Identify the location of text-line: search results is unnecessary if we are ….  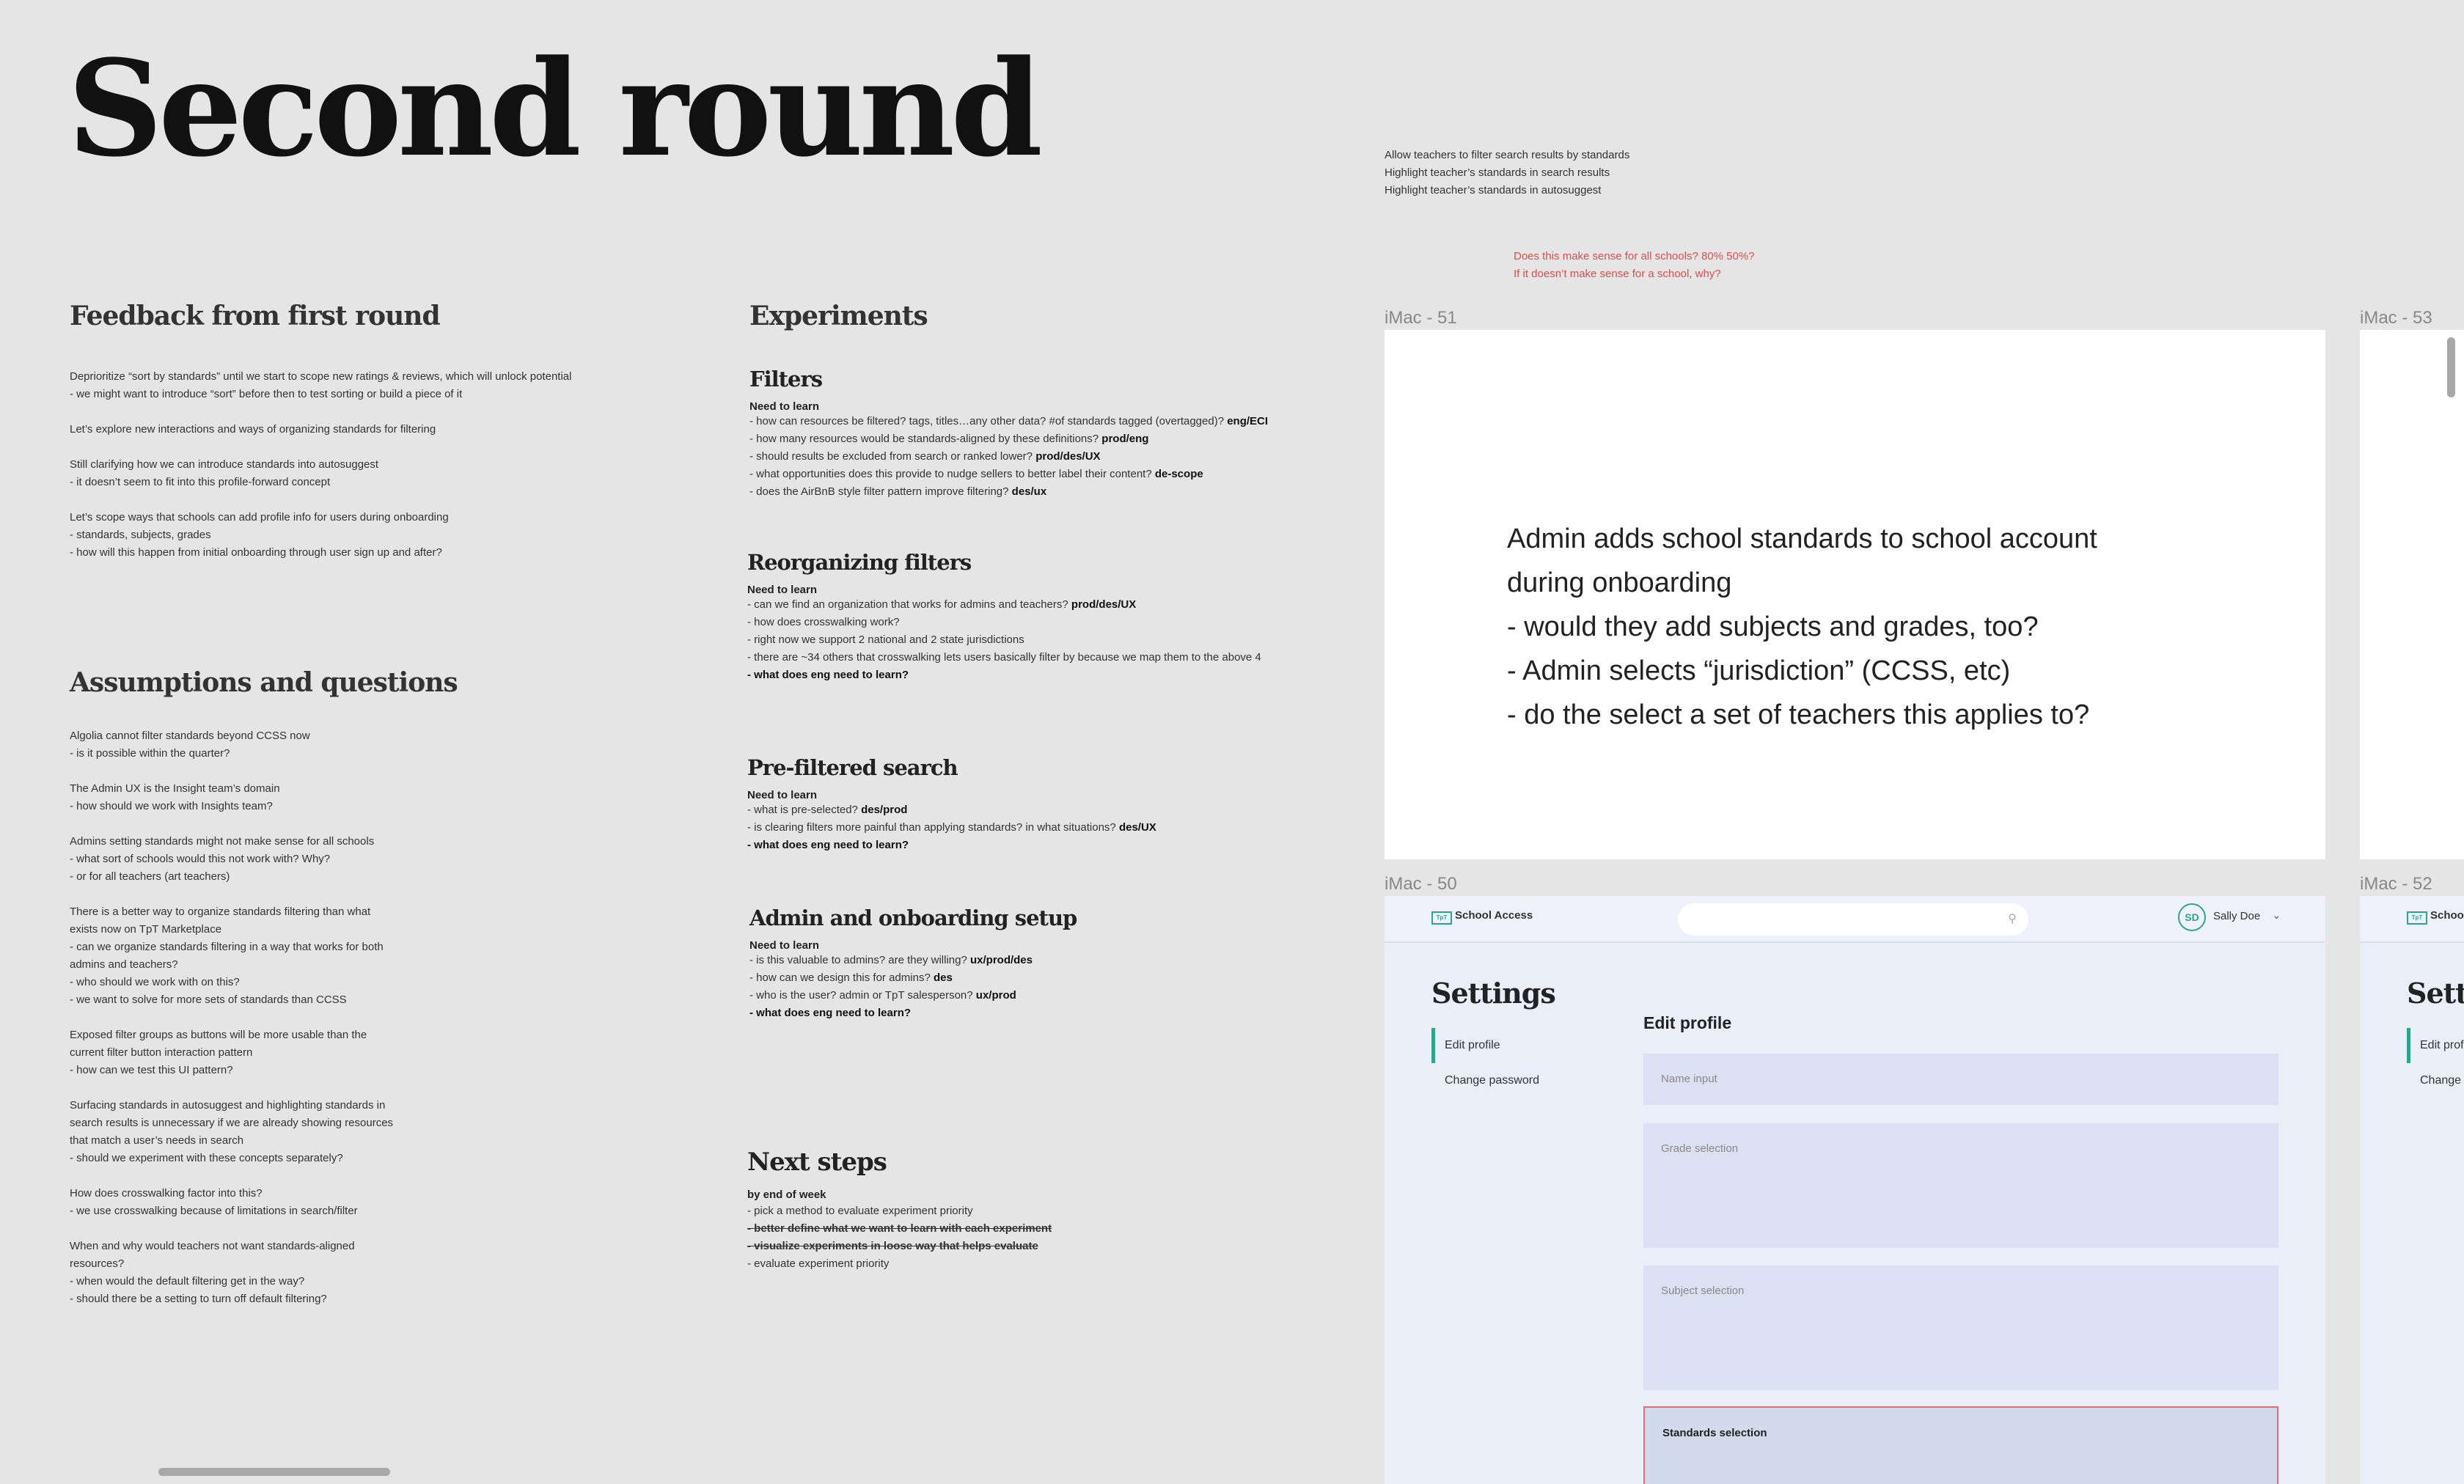
(232, 1123).